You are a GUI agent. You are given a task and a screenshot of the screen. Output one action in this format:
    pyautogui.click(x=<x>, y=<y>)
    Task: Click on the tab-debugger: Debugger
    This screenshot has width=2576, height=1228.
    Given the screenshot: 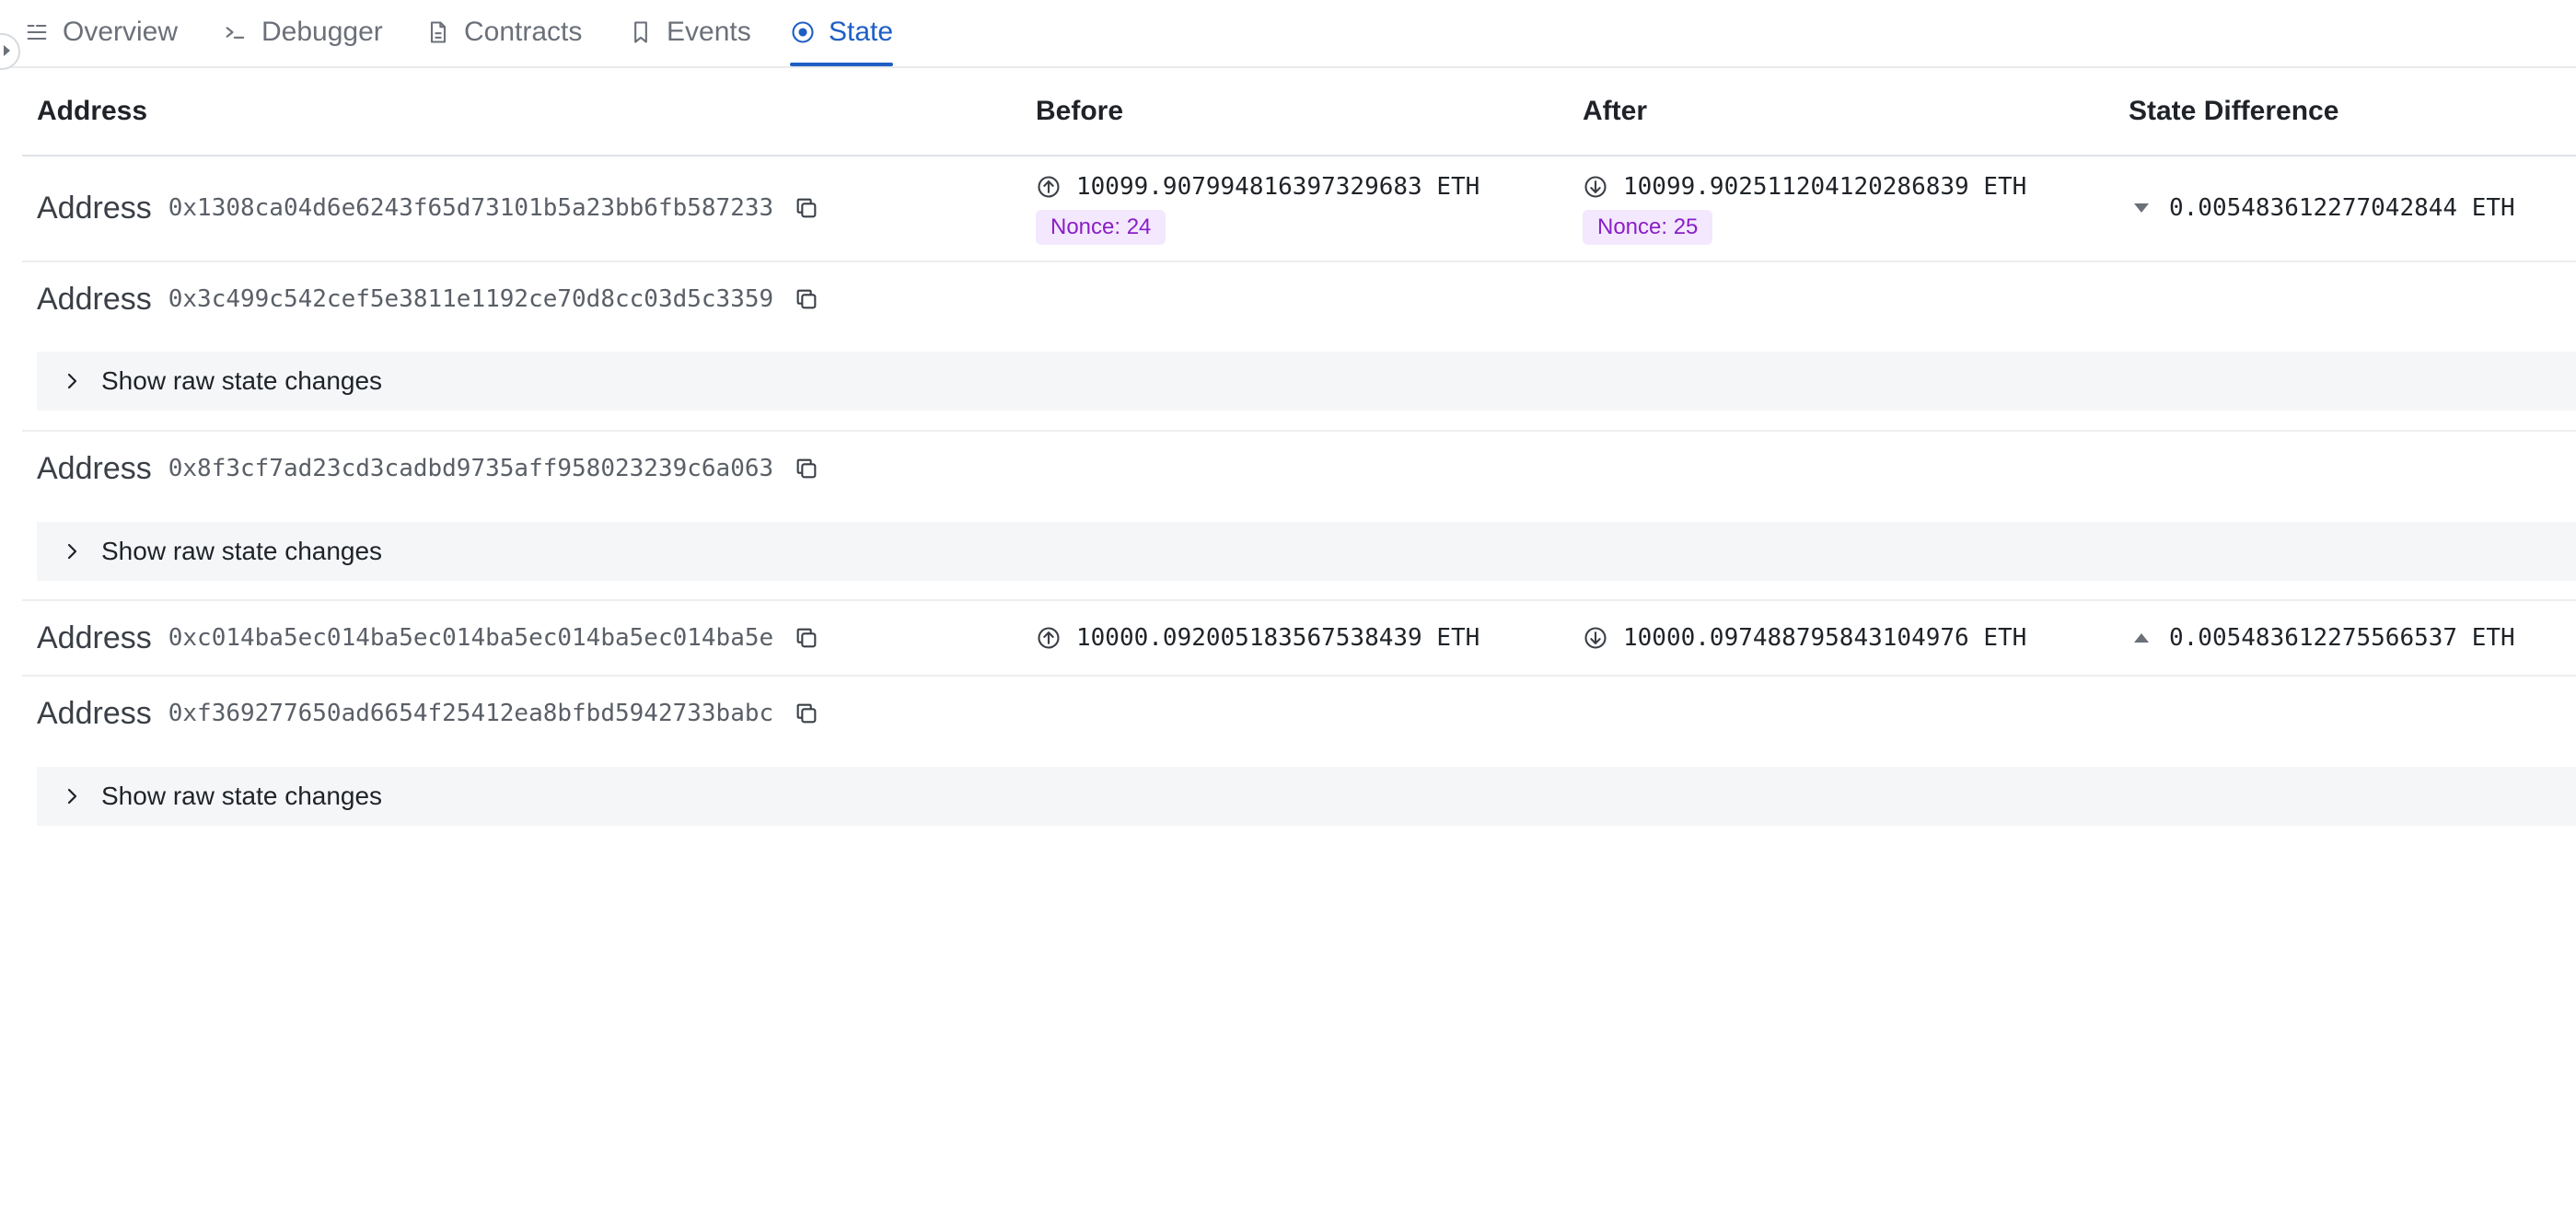 What is the action you would take?
    pyautogui.click(x=303, y=32)
    